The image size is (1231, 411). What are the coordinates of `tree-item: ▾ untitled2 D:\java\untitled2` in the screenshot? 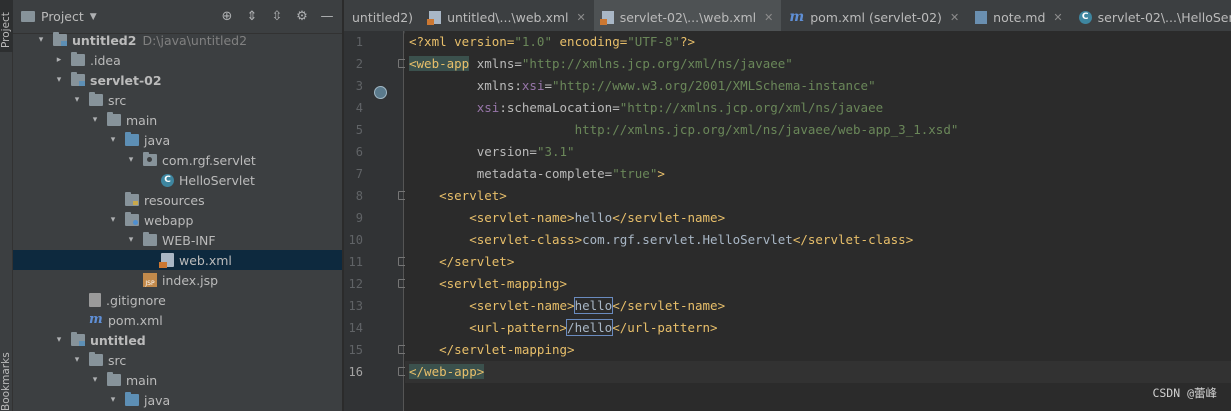 It's located at (177, 40).